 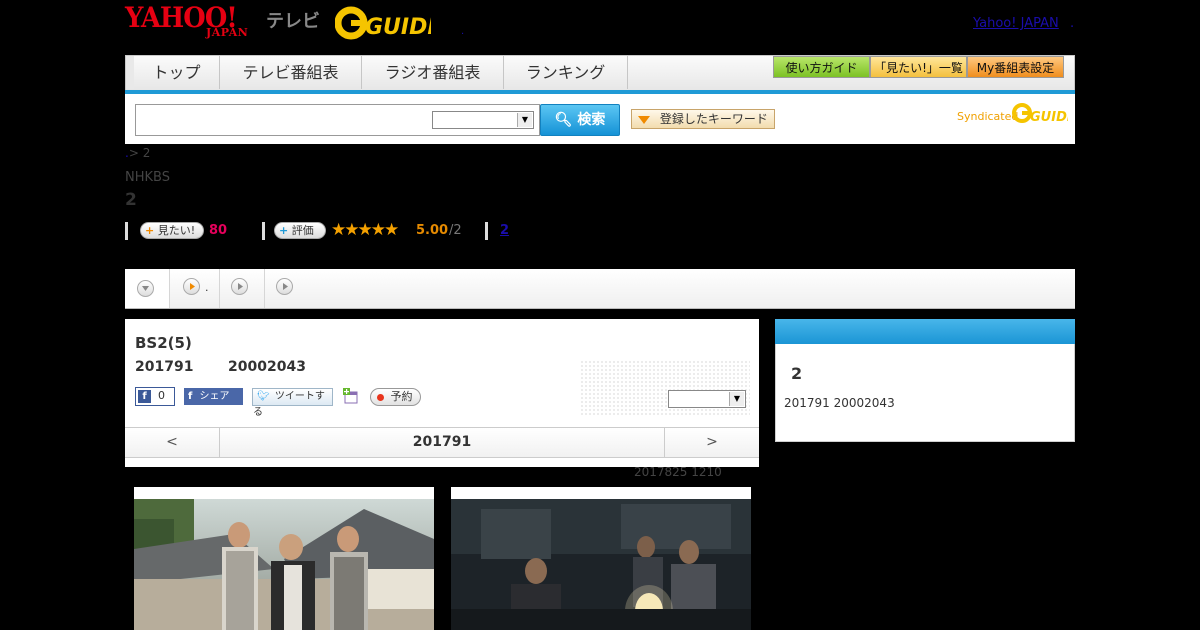 What do you see at coordinates (398, 27) in the screenshot?
I see `gguide-logo-text: GUIDE` at bounding box center [398, 27].